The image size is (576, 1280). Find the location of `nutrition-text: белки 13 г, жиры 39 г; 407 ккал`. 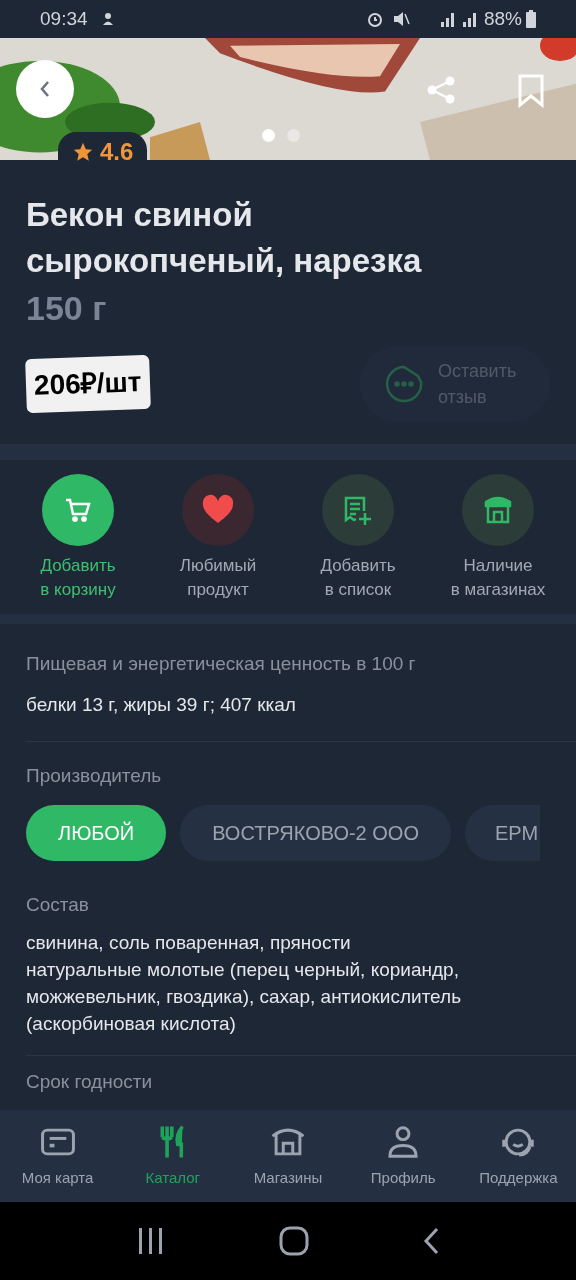

nutrition-text: белки 13 г, жиры 39 г; 407 ккал is located at coordinates (161, 704).